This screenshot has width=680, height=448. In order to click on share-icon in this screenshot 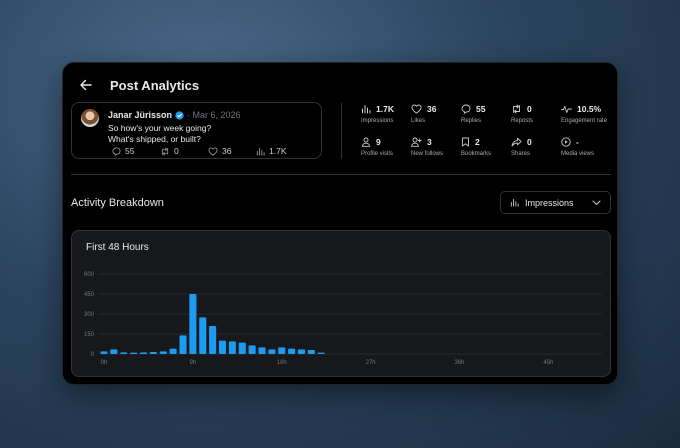, I will do `click(516, 141)`.